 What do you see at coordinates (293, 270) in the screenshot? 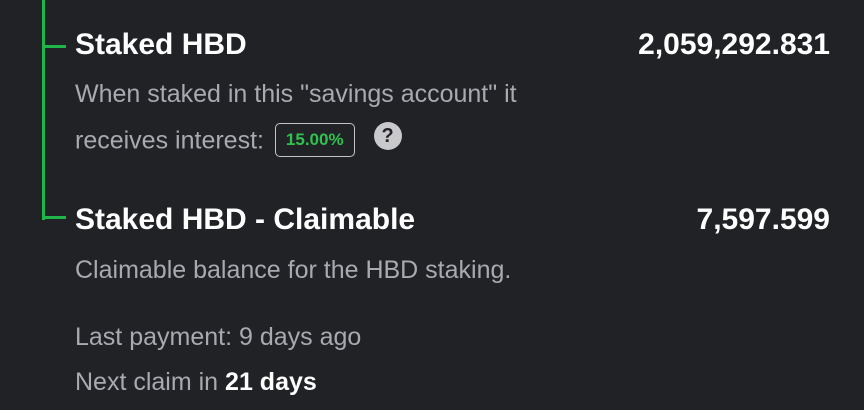
I see `claimable-hbd-description: Claimable balance for the HBD staking.` at bounding box center [293, 270].